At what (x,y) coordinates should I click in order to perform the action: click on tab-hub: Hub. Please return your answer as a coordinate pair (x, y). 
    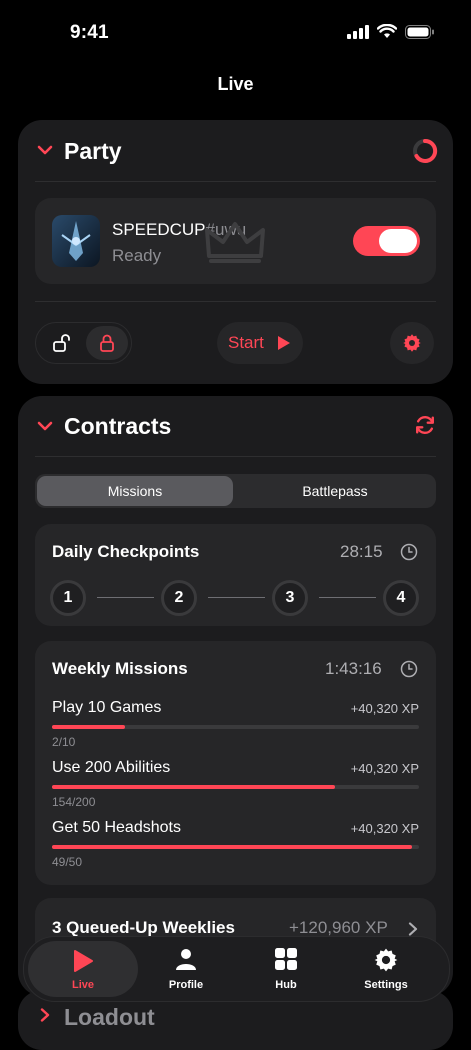
    Looking at the image, I should click on (286, 969).